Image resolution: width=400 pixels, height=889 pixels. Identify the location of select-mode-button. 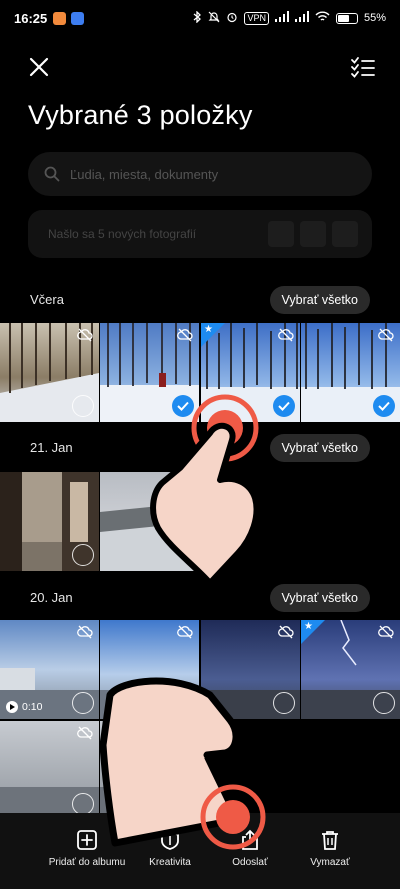
(363, 67).